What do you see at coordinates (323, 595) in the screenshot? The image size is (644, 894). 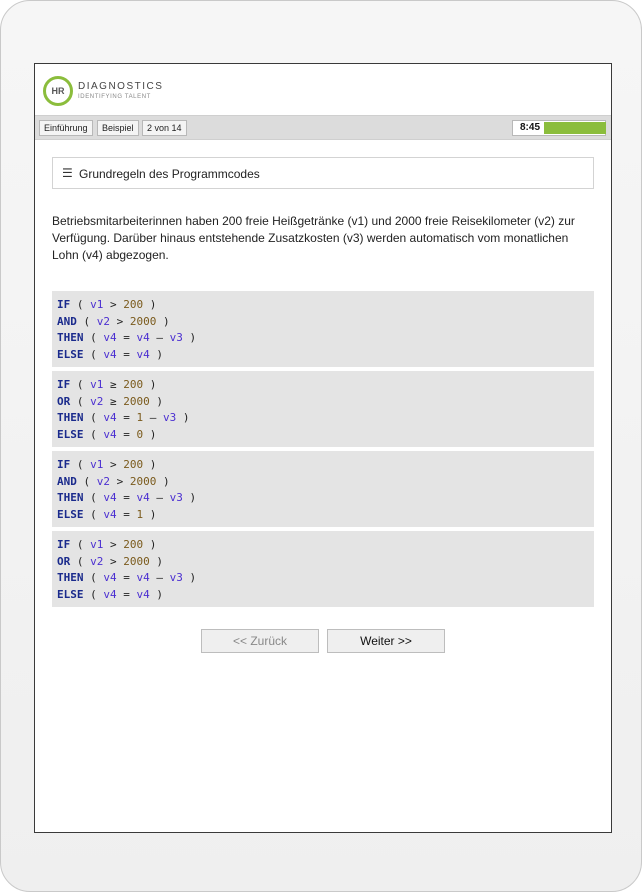 I see `code-line: ELSE ( v4 = v4 )` at bounding box center [323, 595].